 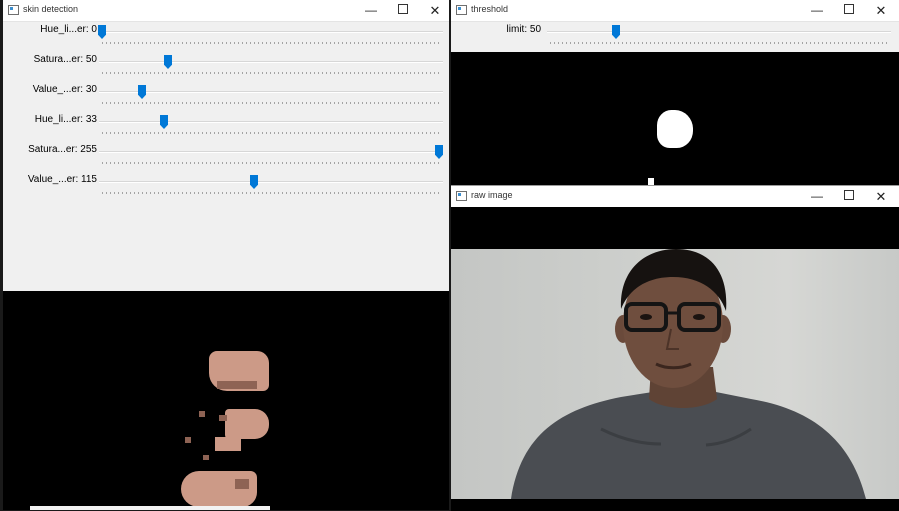 What do you see at coordinates (492, 195) in the screenshot?
I see `window-title: raw image` at bounding box center [492, 195].